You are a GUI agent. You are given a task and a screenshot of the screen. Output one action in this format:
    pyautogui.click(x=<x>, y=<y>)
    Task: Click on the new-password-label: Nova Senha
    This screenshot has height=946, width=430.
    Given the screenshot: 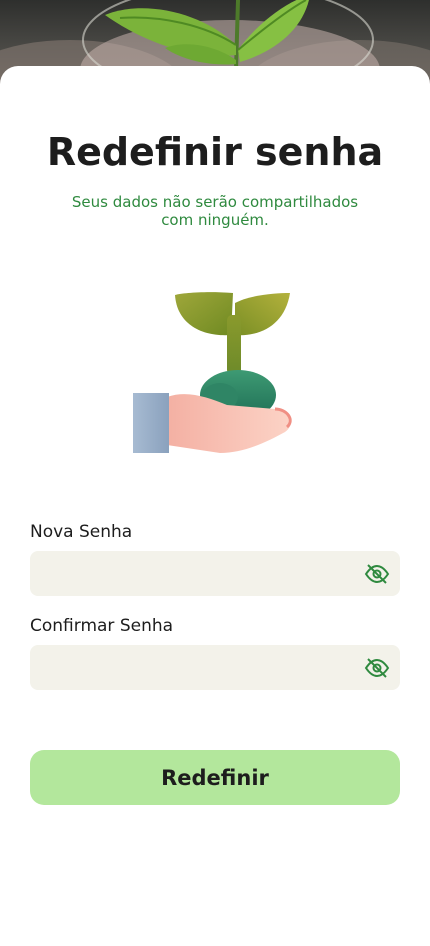 What is the action you would take?
    pyautogui.click(x=81, y=532)
    